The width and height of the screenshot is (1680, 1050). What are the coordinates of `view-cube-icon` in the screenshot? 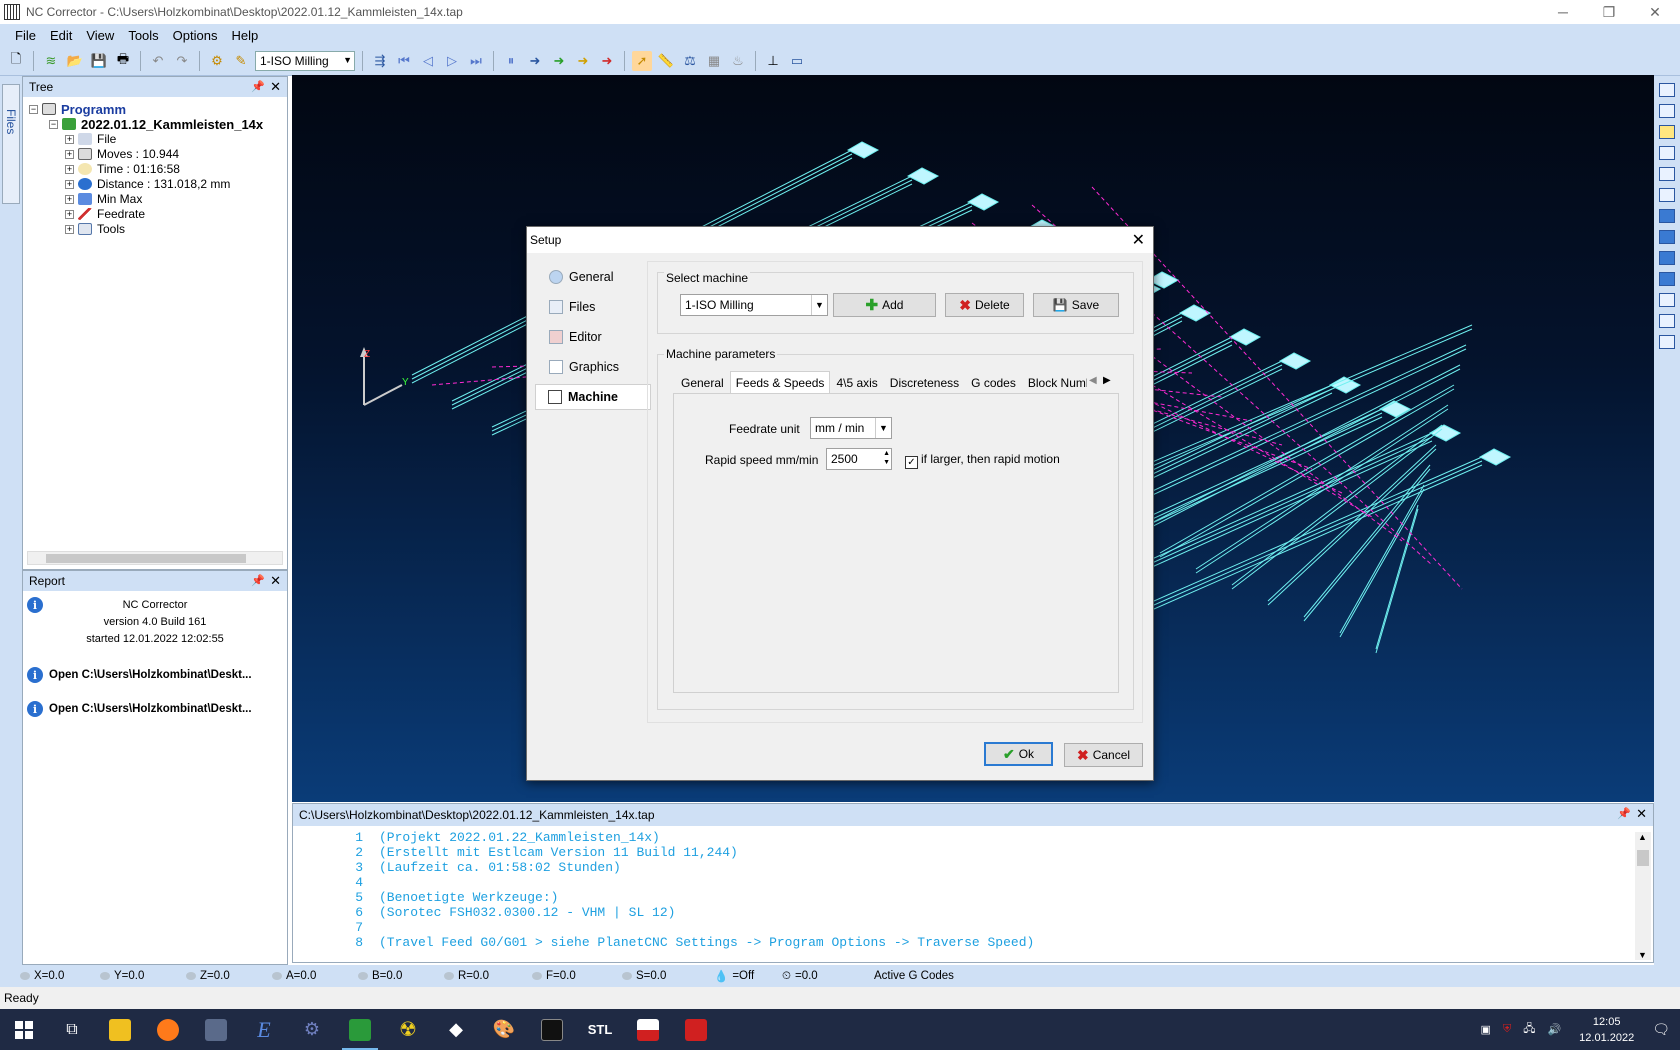 It's located at (1667, 90).